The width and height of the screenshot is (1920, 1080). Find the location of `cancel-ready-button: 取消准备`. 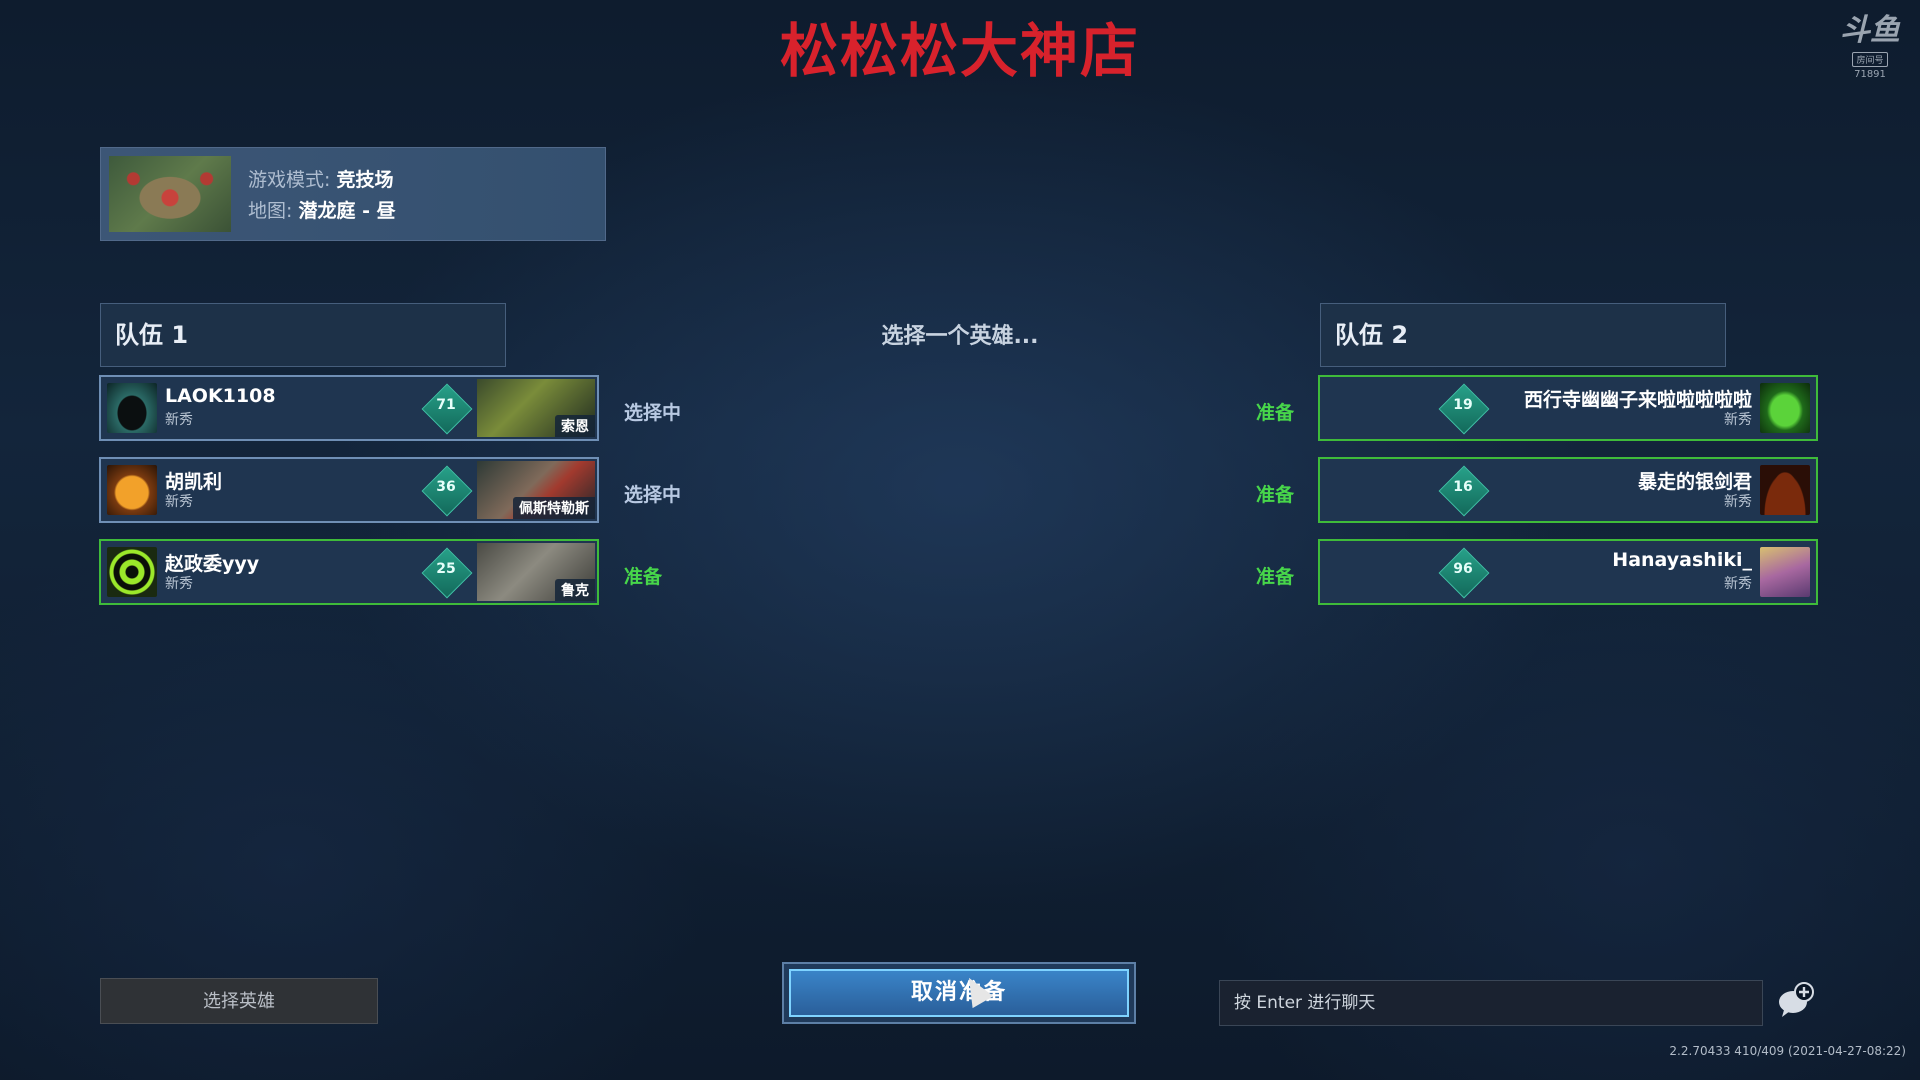

cancel-ready-button: 取消准备 is located at coordinates (959, 993).